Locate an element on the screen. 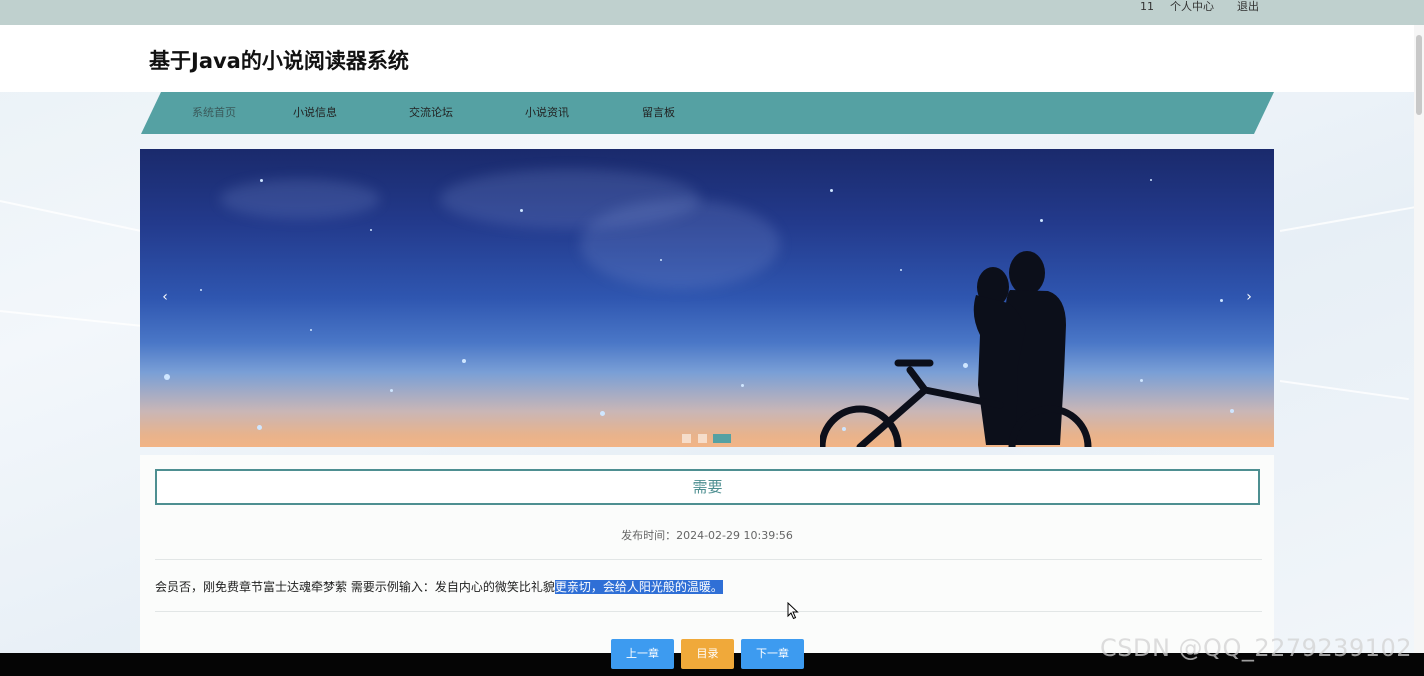  next-chapter-button: 下一章 is located at coordinates (772, 654).